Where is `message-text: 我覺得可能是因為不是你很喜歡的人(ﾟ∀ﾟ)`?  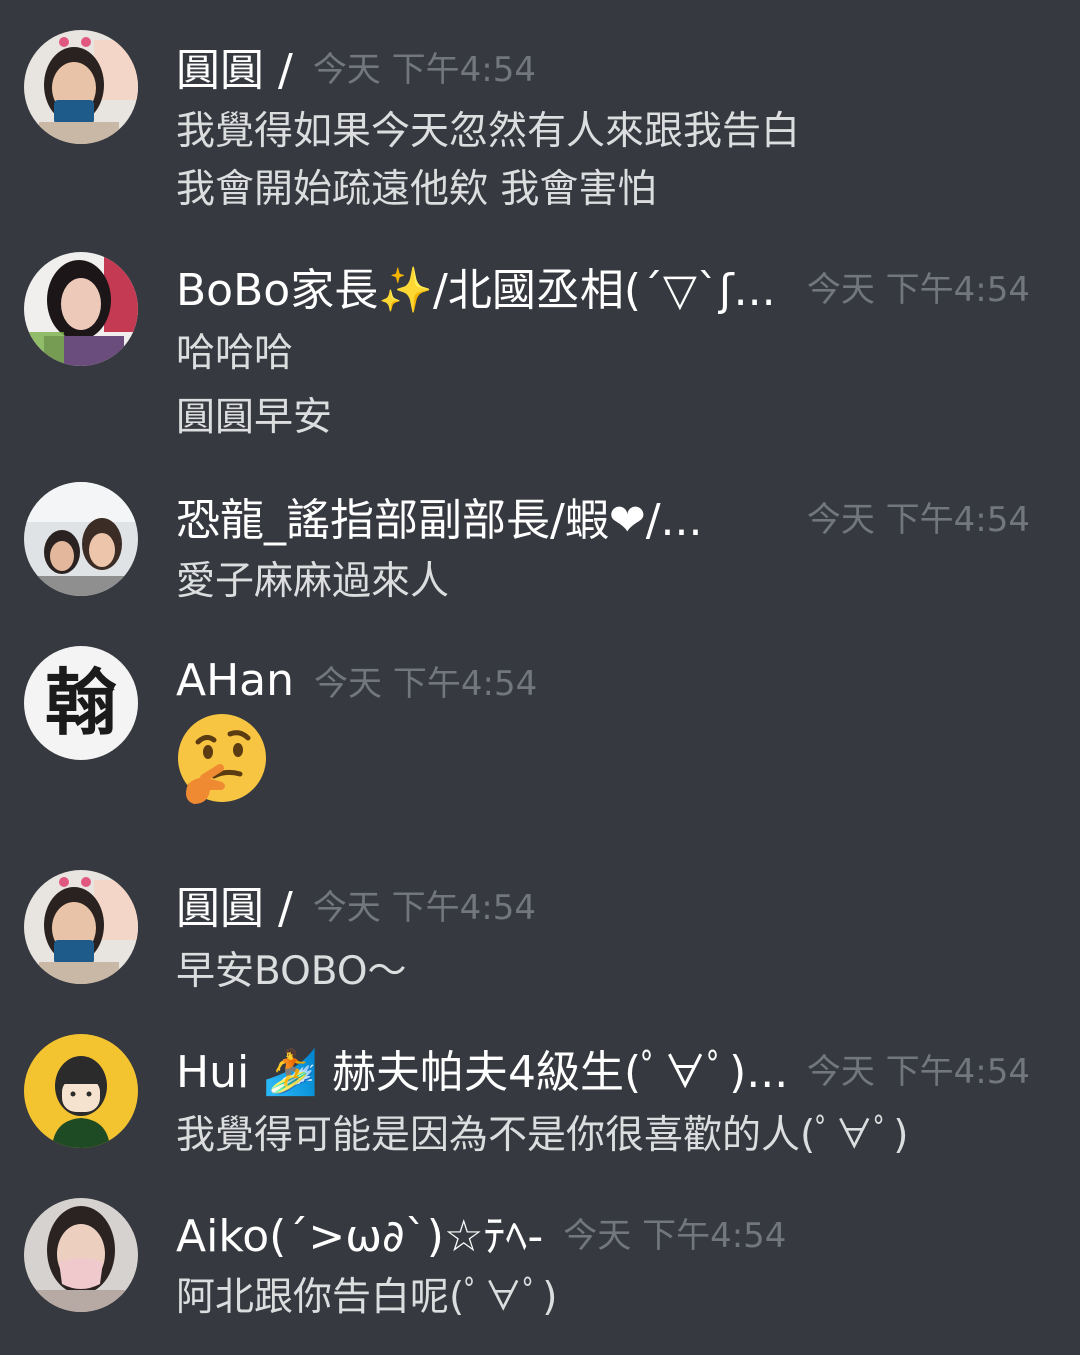
message-text: 我覺得可能是因為不是你很喜歡的人(ﾟ∀ﾟ) is located at coordinates (542, 1135).